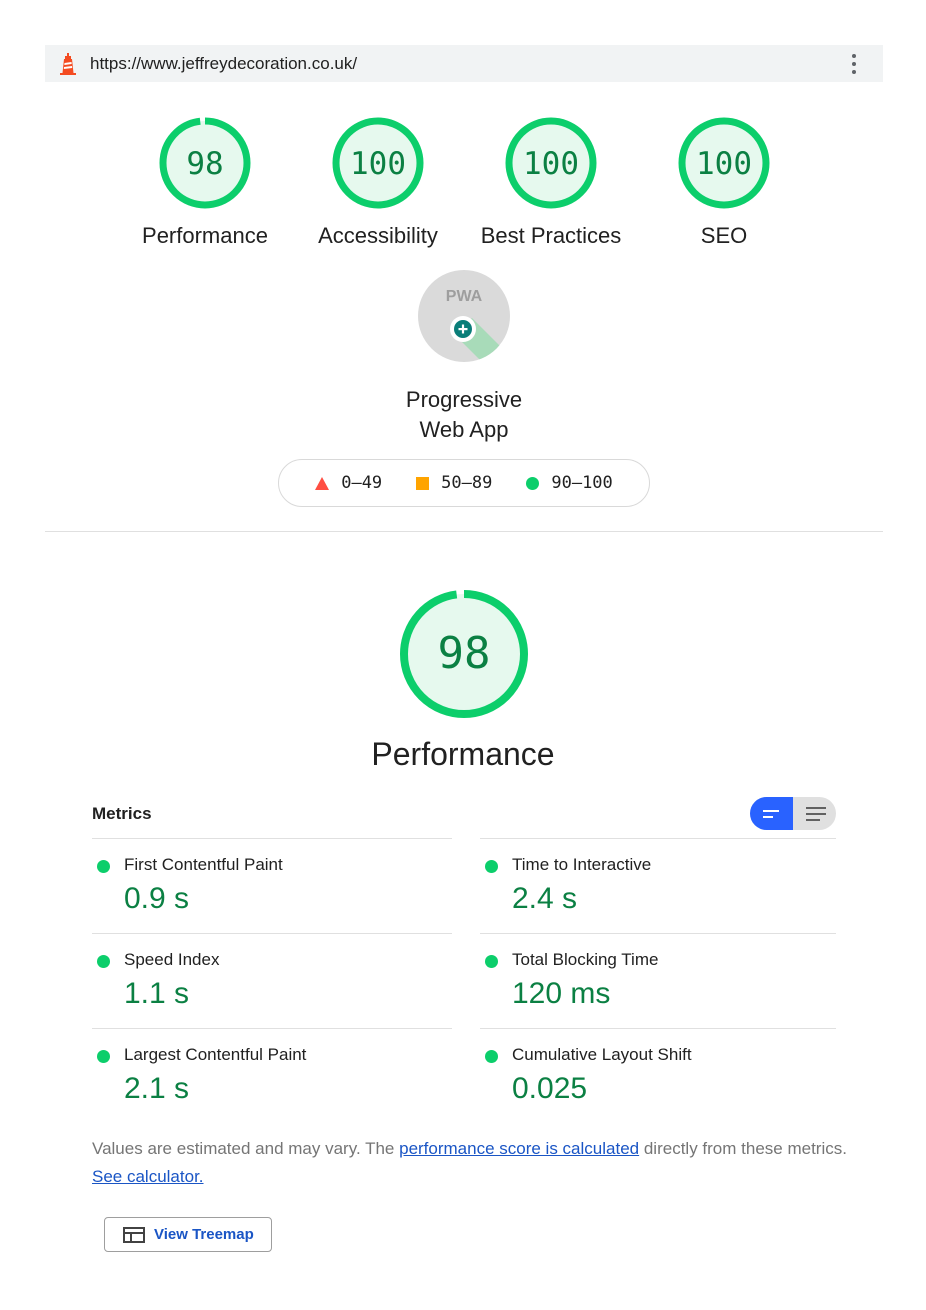  What do you see at coordinates (464, 399) in the screenshot?
I see `pwa-label-line1: Progressive` at bounding box center [464, 399].